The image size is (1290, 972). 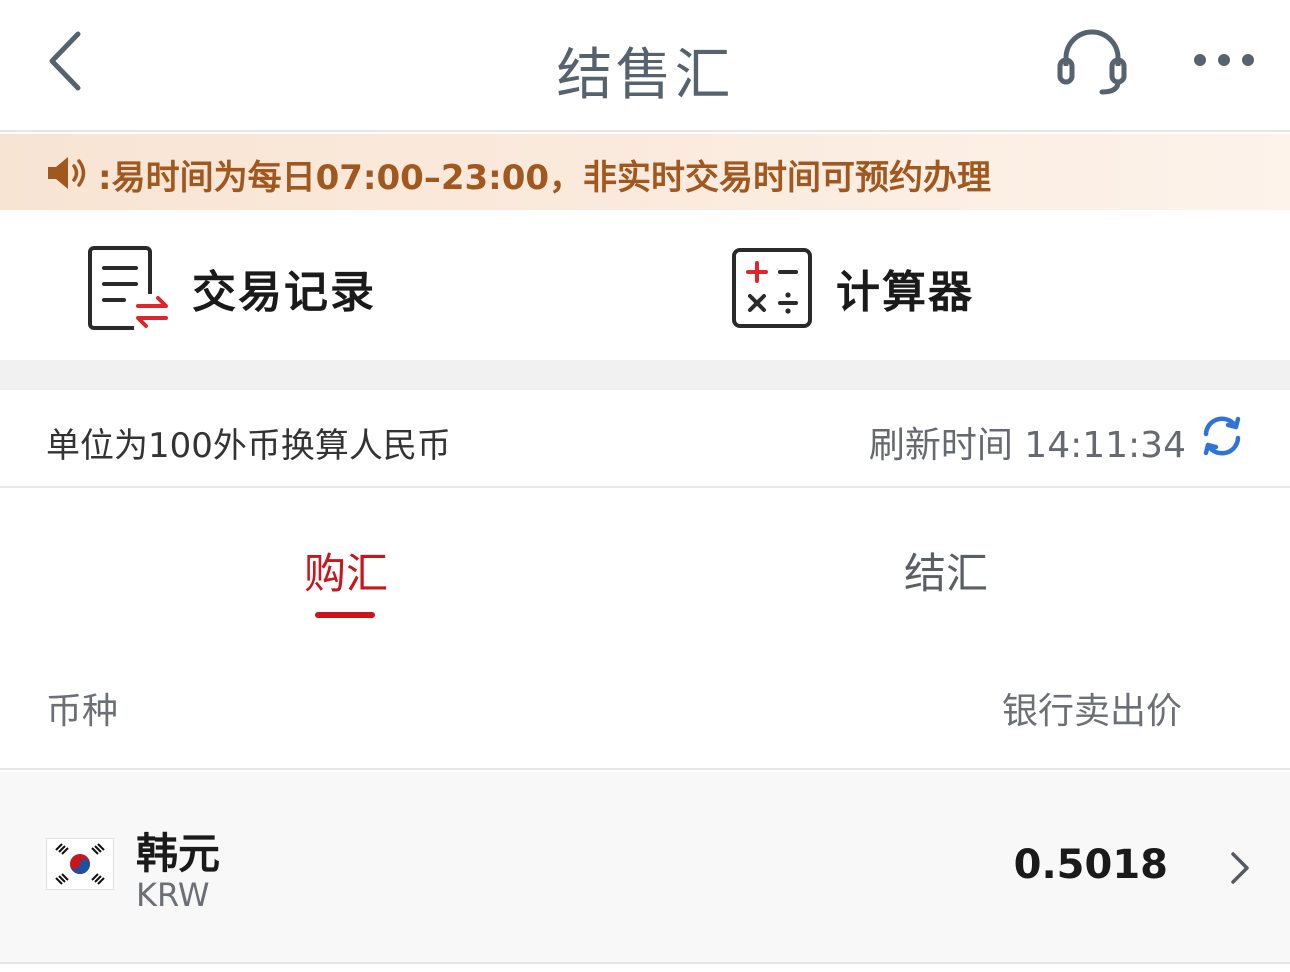 I want to click on korea-flag-icon, so click(x=80, y=864).